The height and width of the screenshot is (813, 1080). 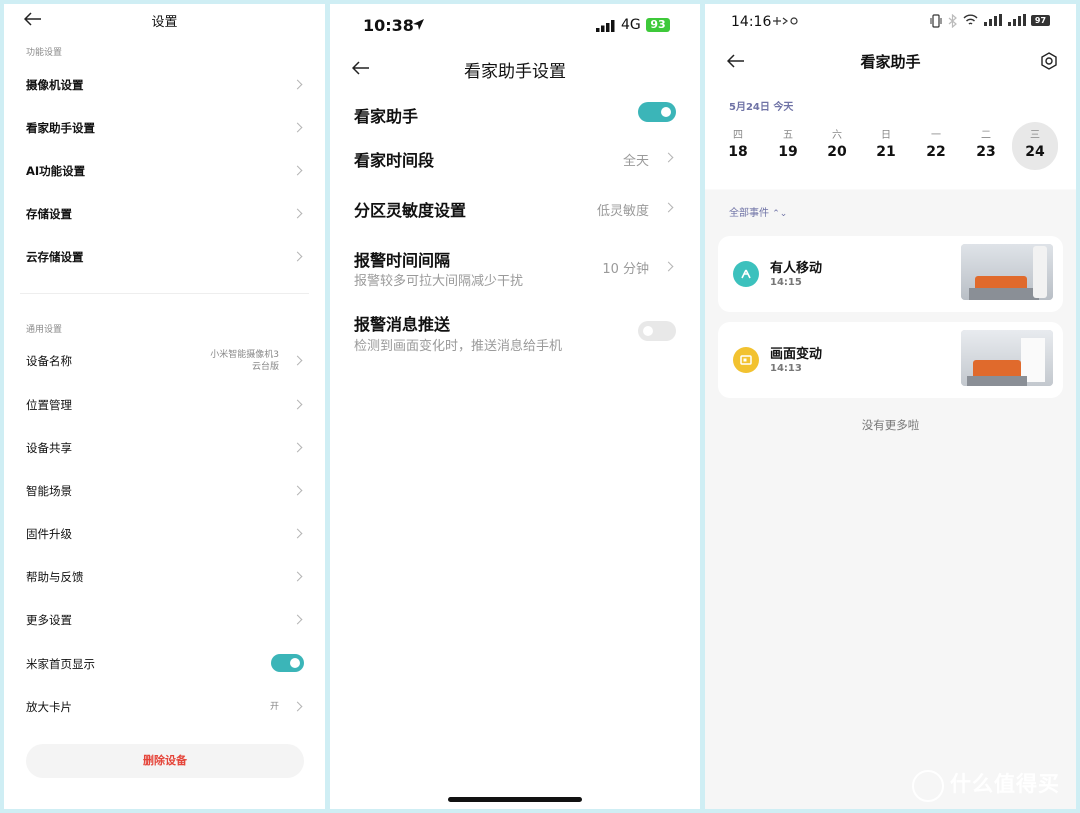 What do you see at coordinates (788, 152) in the screenshot?
I see `day-number: 19` at bounding box center [788, 152].